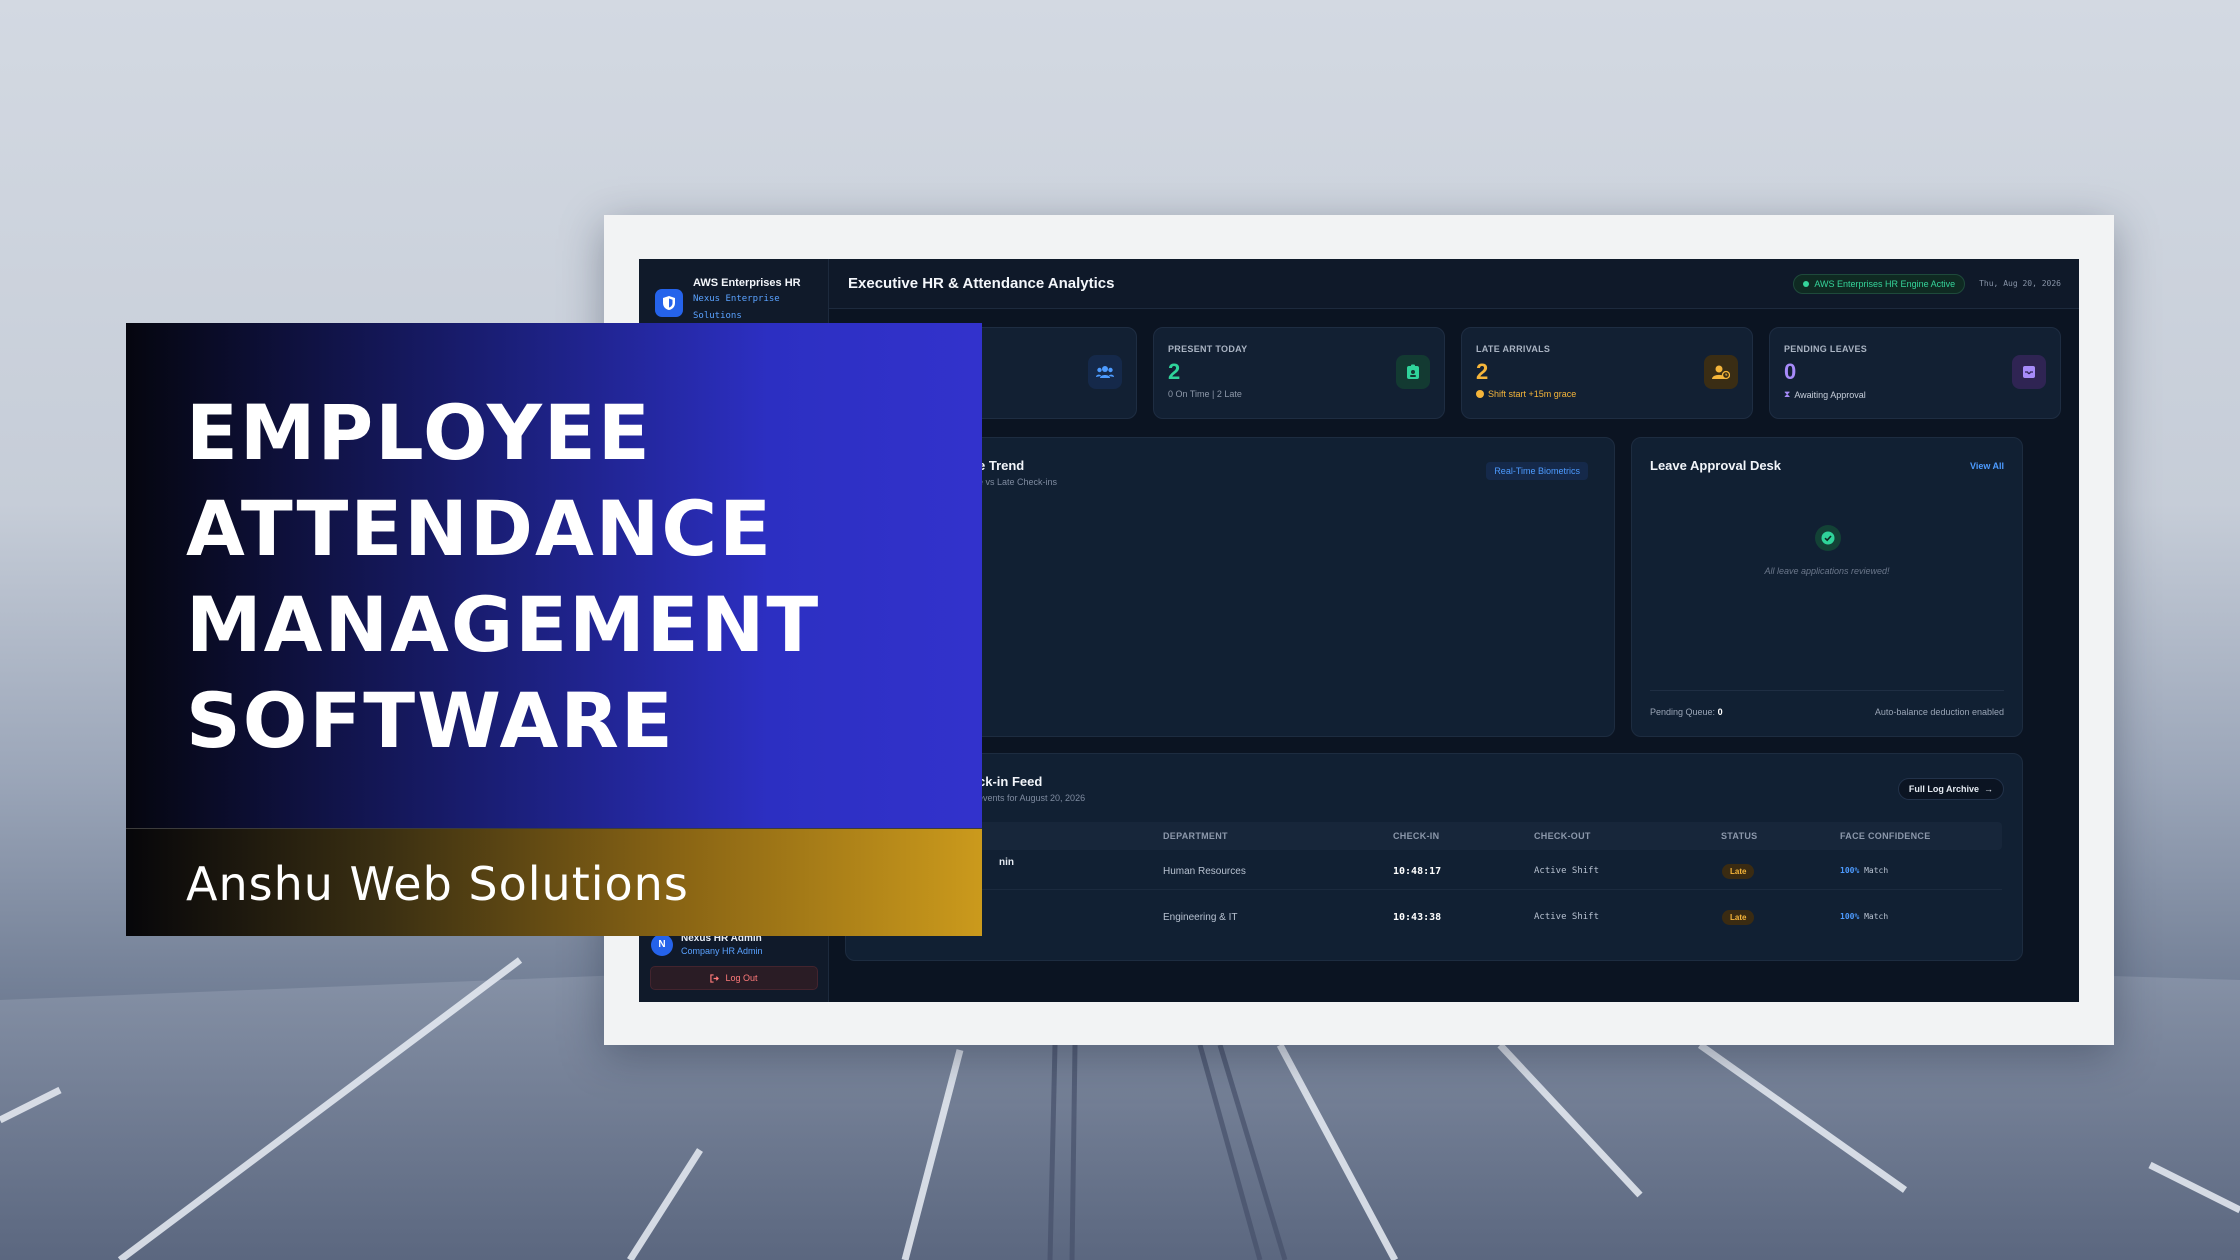 The width and height of the screenshot is (2240, 1260). Describe the element at coordinates (1721, 372) in the screenshot. I see `user-clock-icon` at that location.